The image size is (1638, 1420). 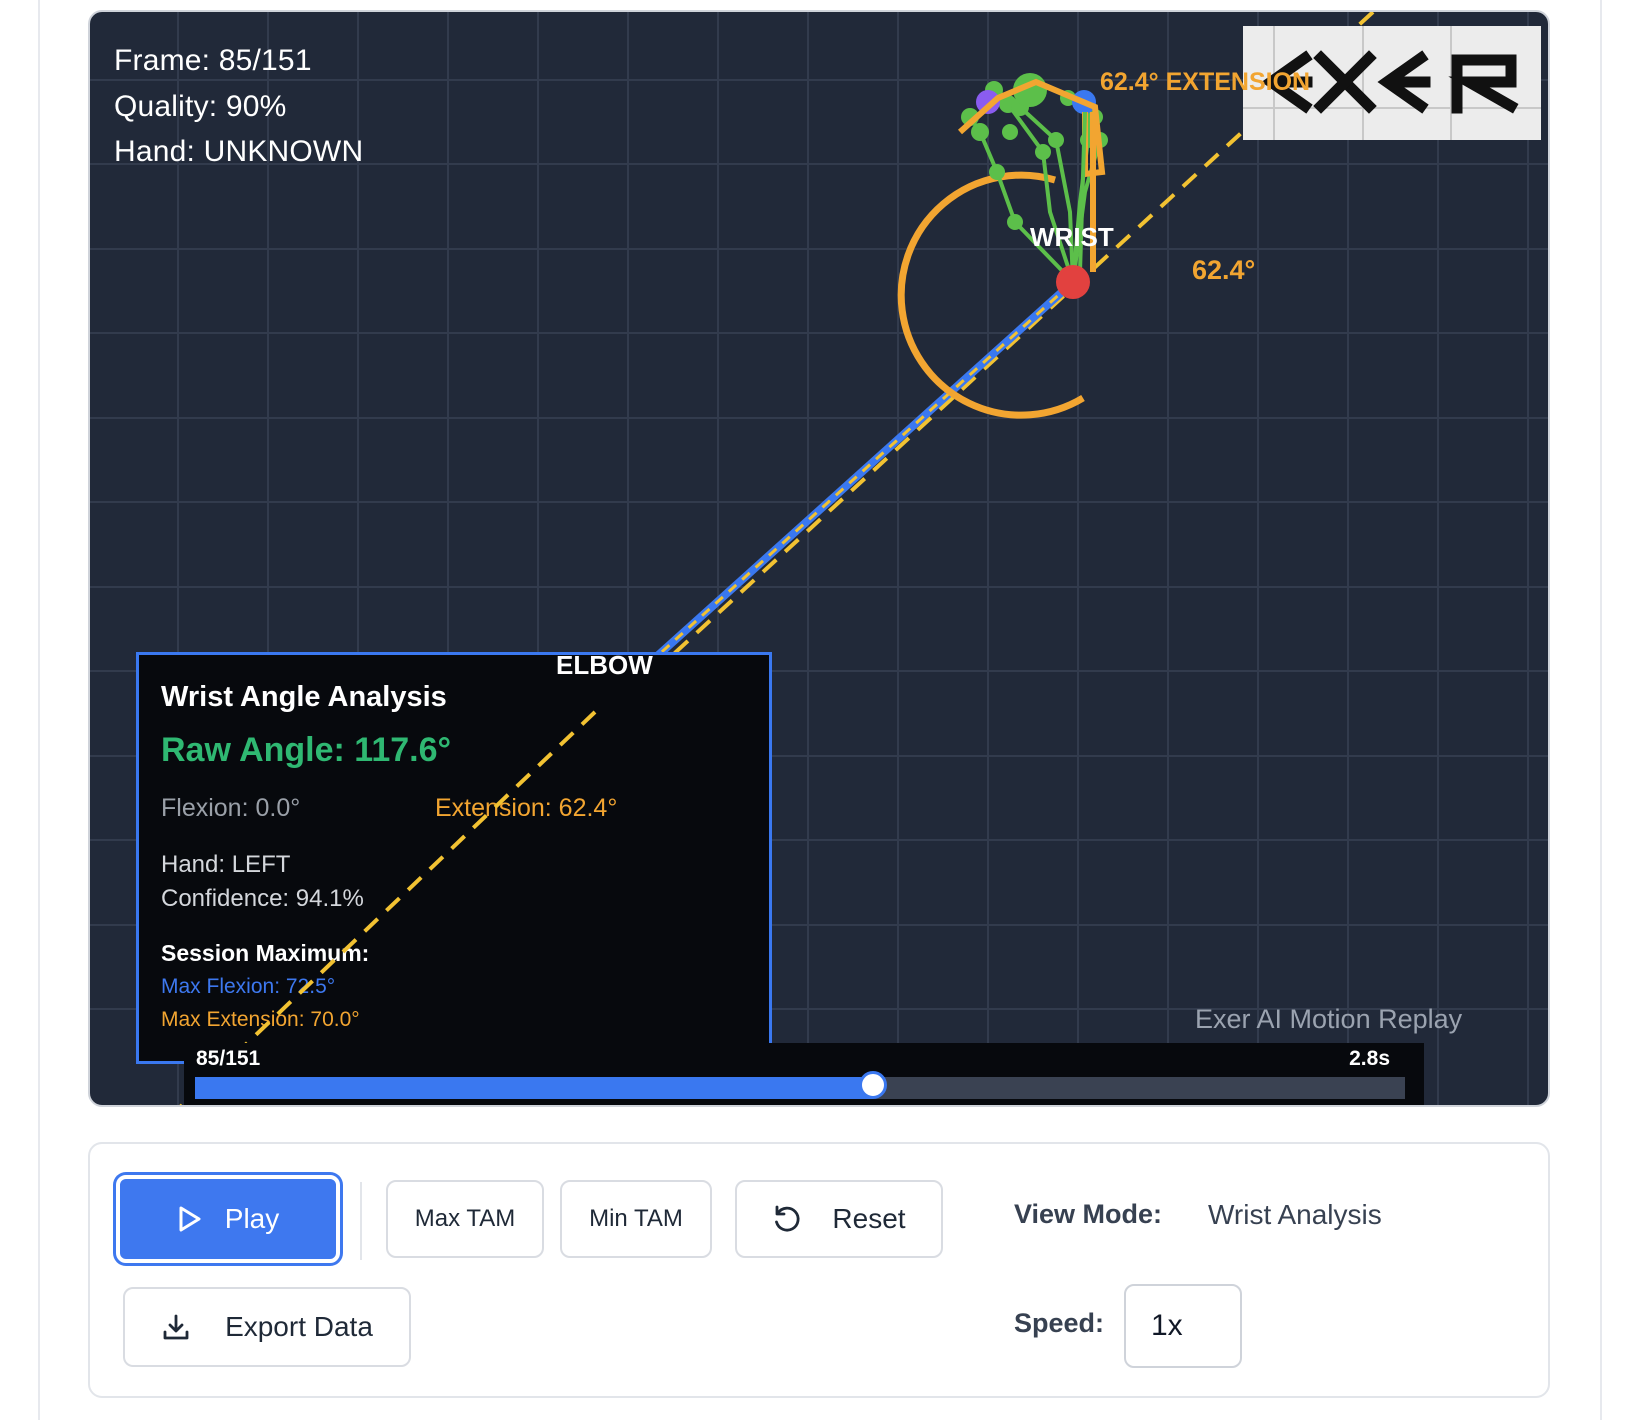 What do you see at coordinates (361, 1221) in the screenshot?
I see `controls-divider` at bounding box center [361, 1221].